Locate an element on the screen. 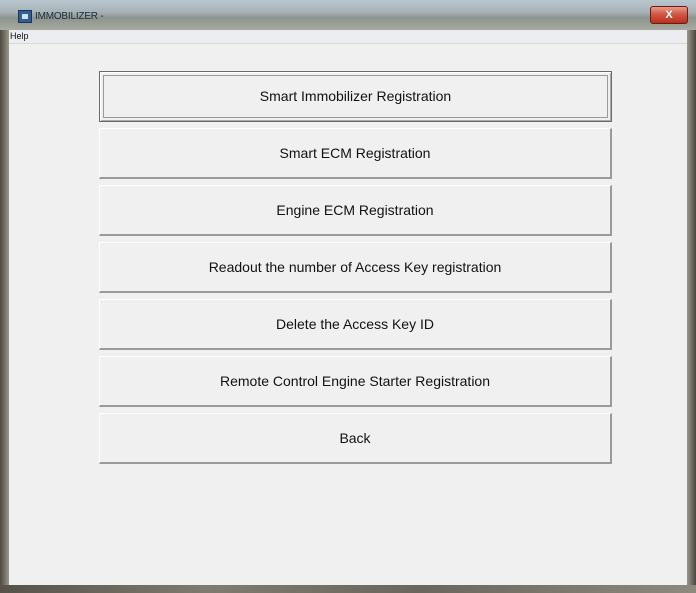 This screenshot has width=696, height=593. menu-bar: Help is located at coordinates (348, 36).